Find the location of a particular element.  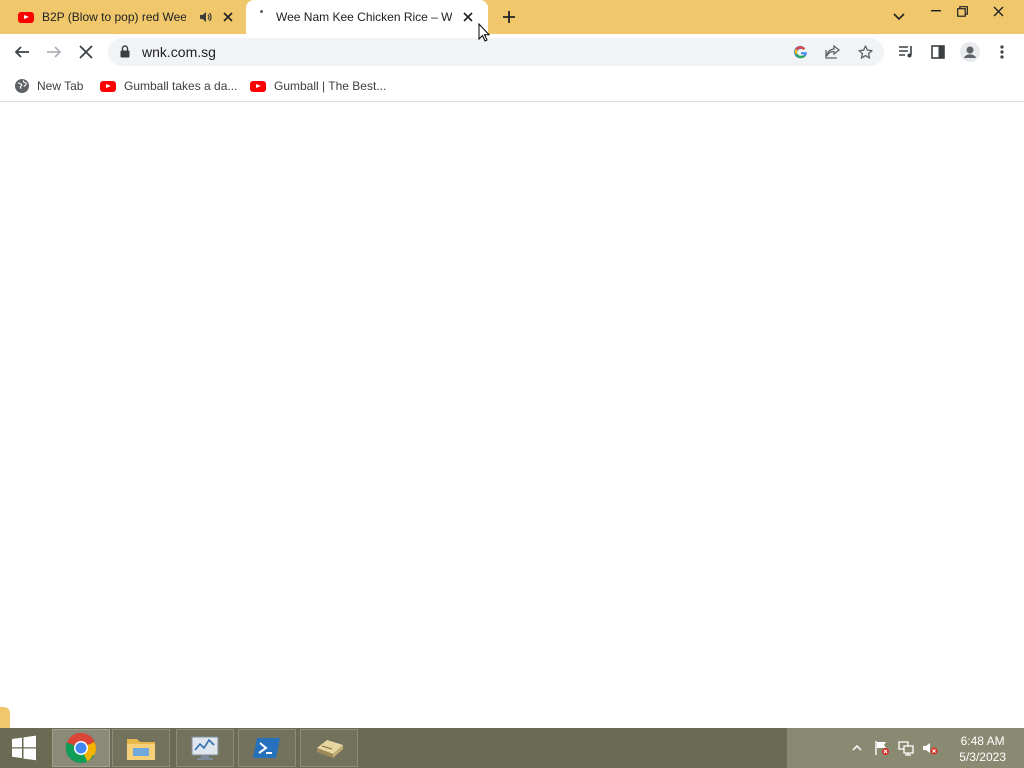

folder-icon is located at coordinates (141, 749).